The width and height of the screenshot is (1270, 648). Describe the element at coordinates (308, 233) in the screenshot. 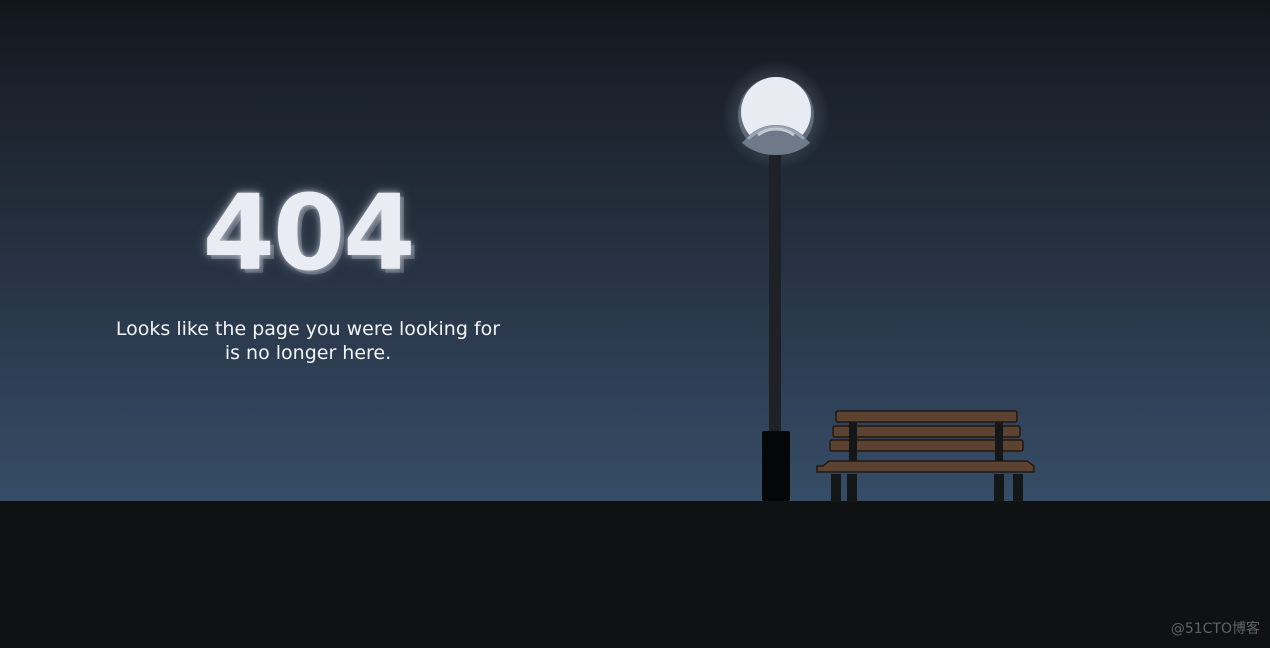

I see `error-code-heading: 404` at that location.